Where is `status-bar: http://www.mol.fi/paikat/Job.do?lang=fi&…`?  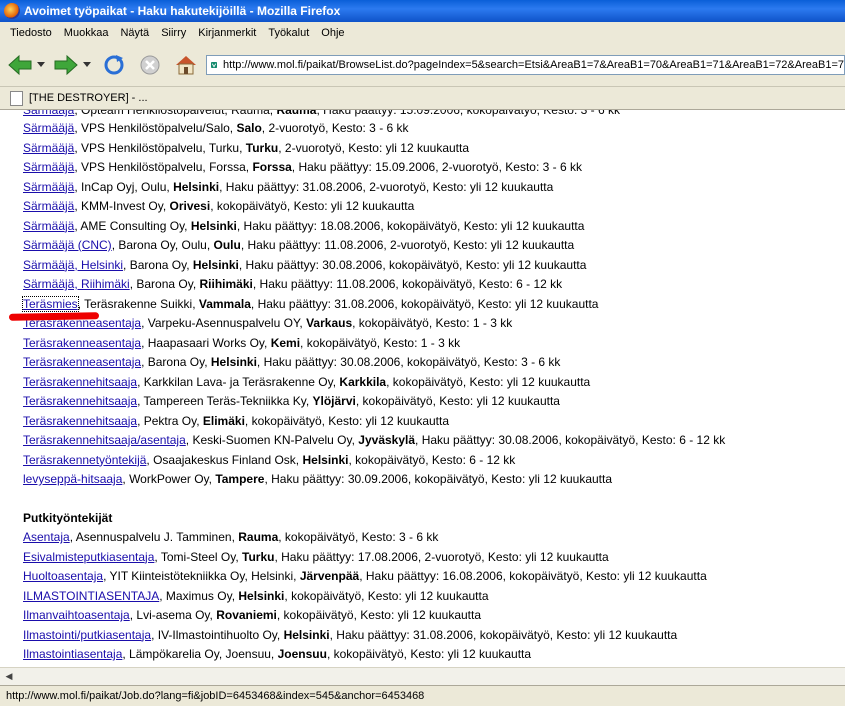 status-bar: http://www.mol.fi/paikat/Job.do?lang=fi&… is located at coordinates (422, 695).